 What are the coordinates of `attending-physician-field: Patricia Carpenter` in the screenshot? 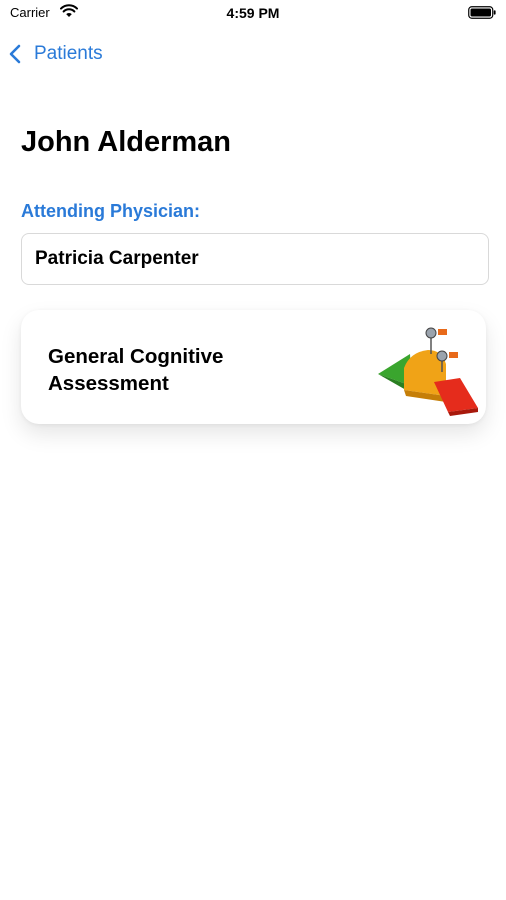 It's located at (255, 259).